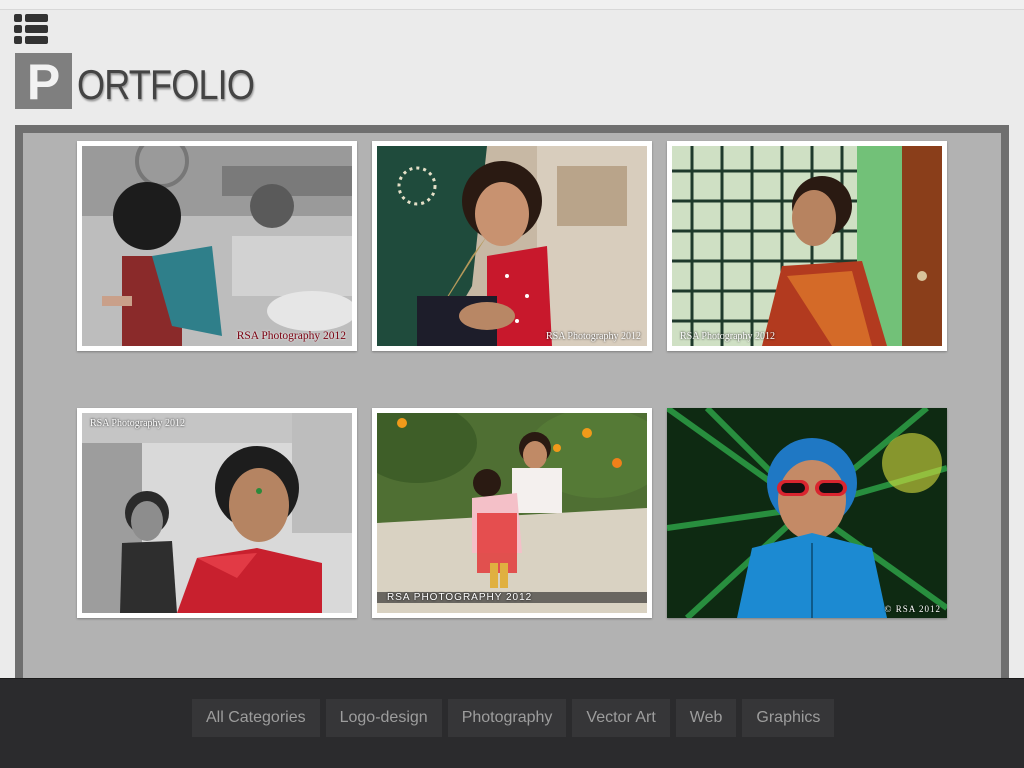 The width and height of the screenshot is (1024, 768). Describe the element at coordinates (31, 29) in the screenshot. I see `list-icon` at that location.